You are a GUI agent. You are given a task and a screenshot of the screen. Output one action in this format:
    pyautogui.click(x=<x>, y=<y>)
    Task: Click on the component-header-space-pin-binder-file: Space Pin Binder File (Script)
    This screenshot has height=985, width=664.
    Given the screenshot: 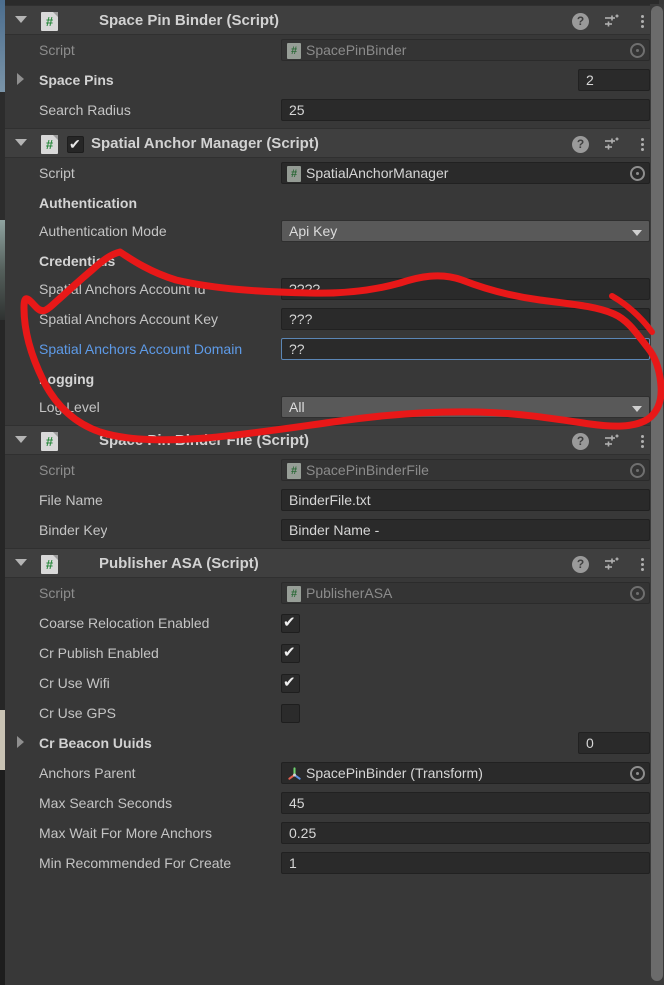 What is the action you would take?
    pyautogui.click(x=332, y=440)
    